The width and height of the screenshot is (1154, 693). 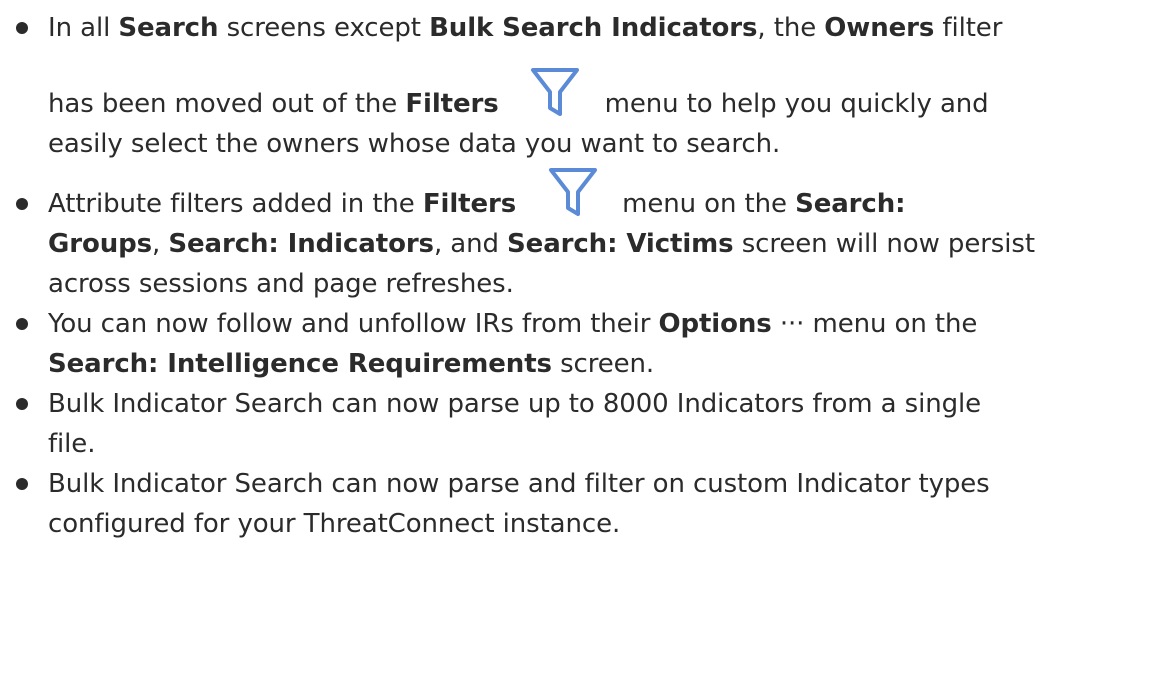 What do you see at coordinates (709, 204) in the screenshot?
I see `text-run: menu on the` at bounding box center [709, 204].